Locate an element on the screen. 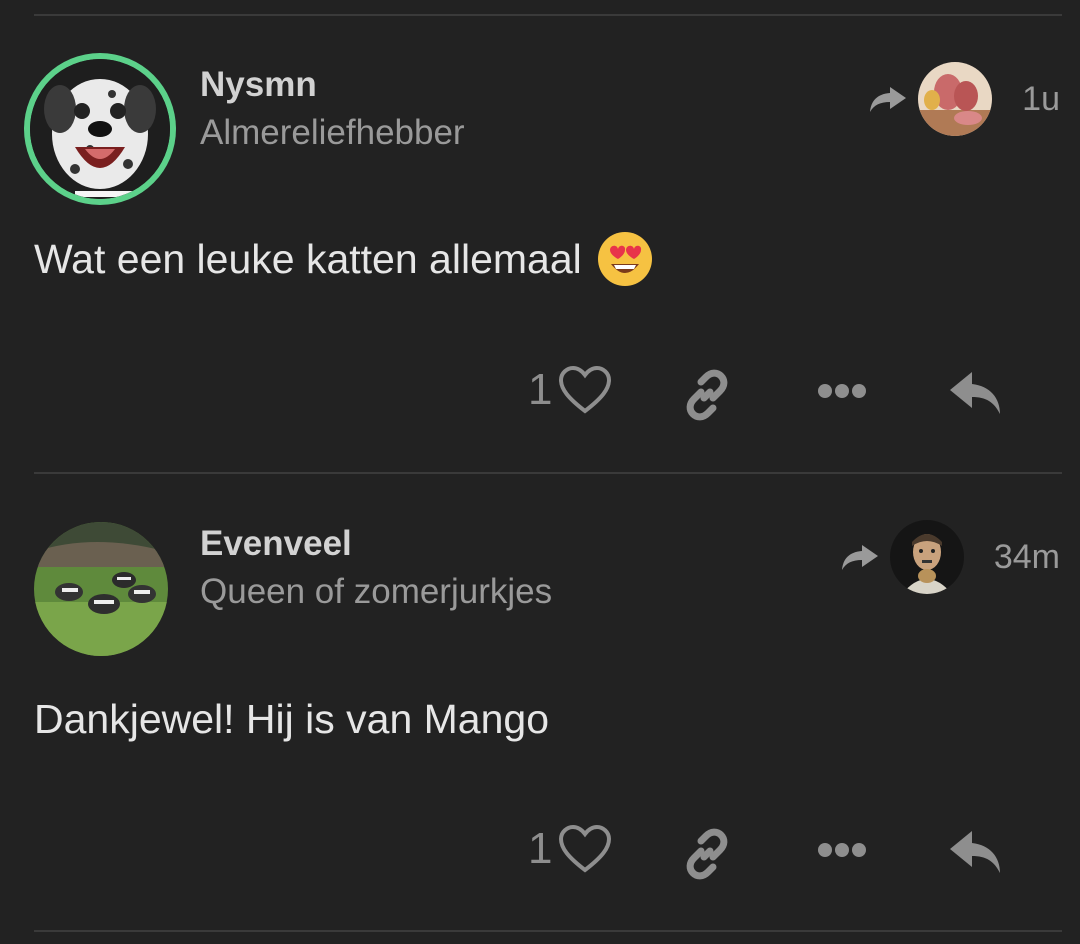 This screenshot has width=1080, height=944. badgers-avatar-image is located at coordinates (101, 589).